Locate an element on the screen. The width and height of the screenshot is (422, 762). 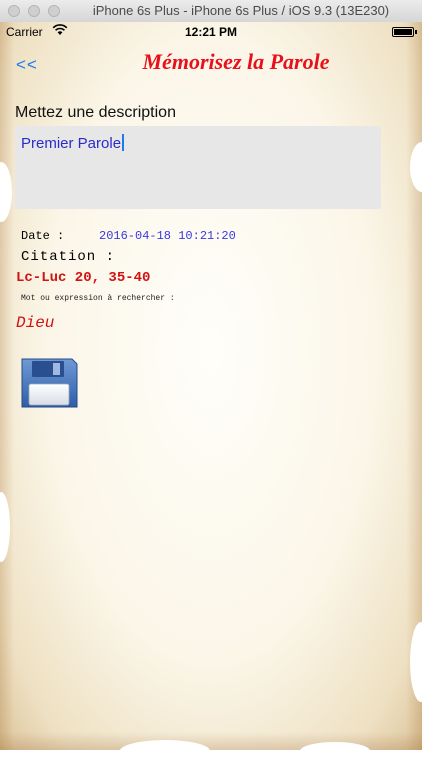
window-close-button is located at coordinates (14, 11).